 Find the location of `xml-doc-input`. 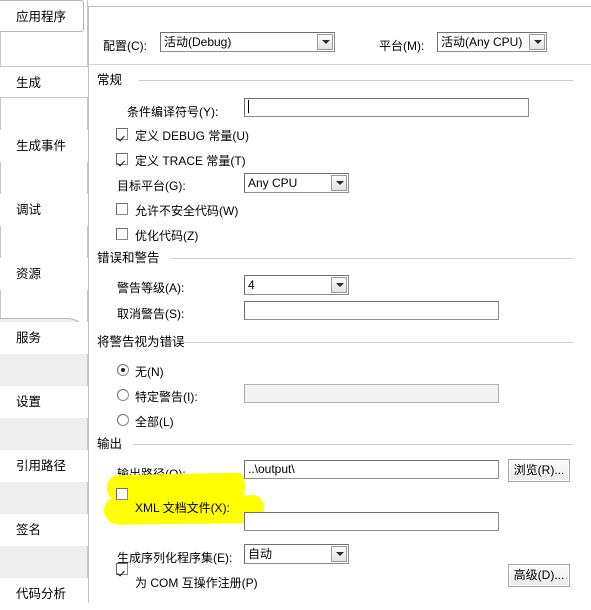

xml-doc-input is located at coordinates (371, 521).